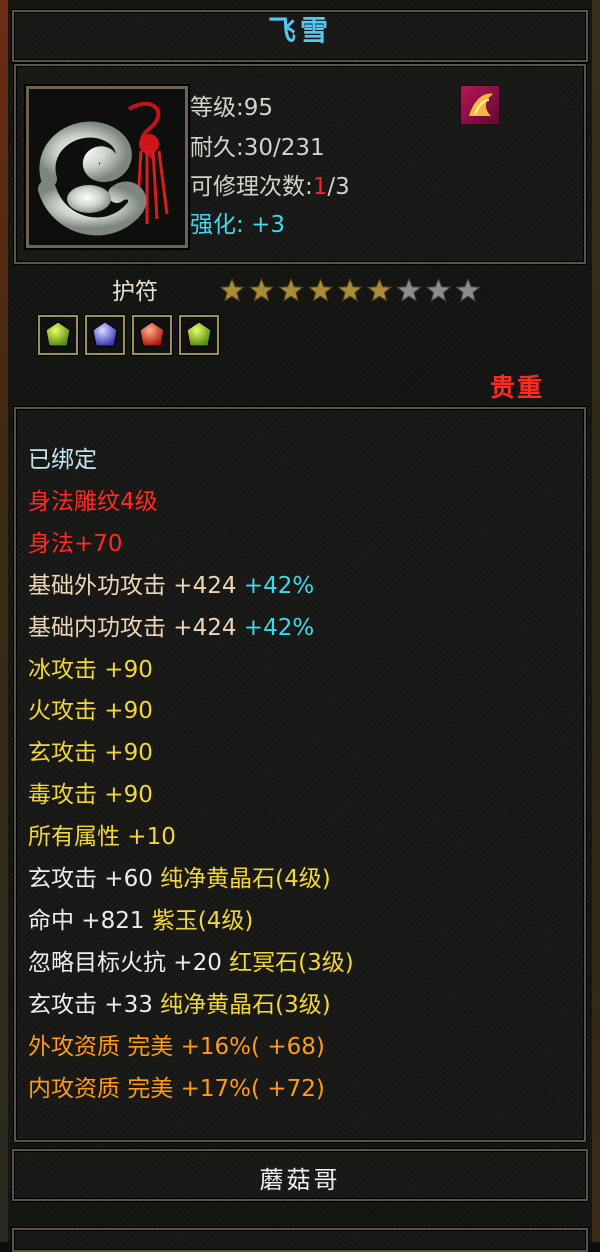  Describe the element at coordinates (232, 108) in the screenshot. I see `item-level: 等级:95` at that location.